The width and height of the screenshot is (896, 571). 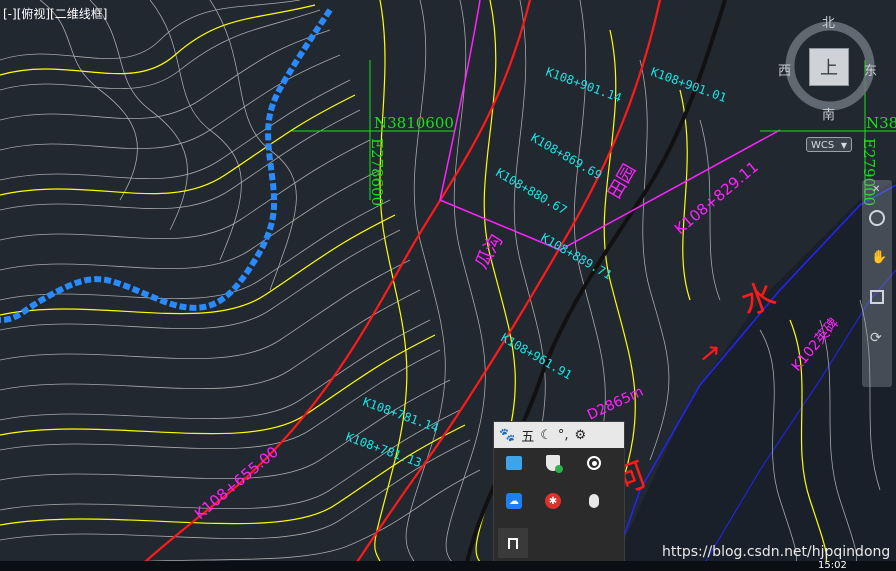 I want to click on viewcube-top-face: 上, so click(x=829, y=67).